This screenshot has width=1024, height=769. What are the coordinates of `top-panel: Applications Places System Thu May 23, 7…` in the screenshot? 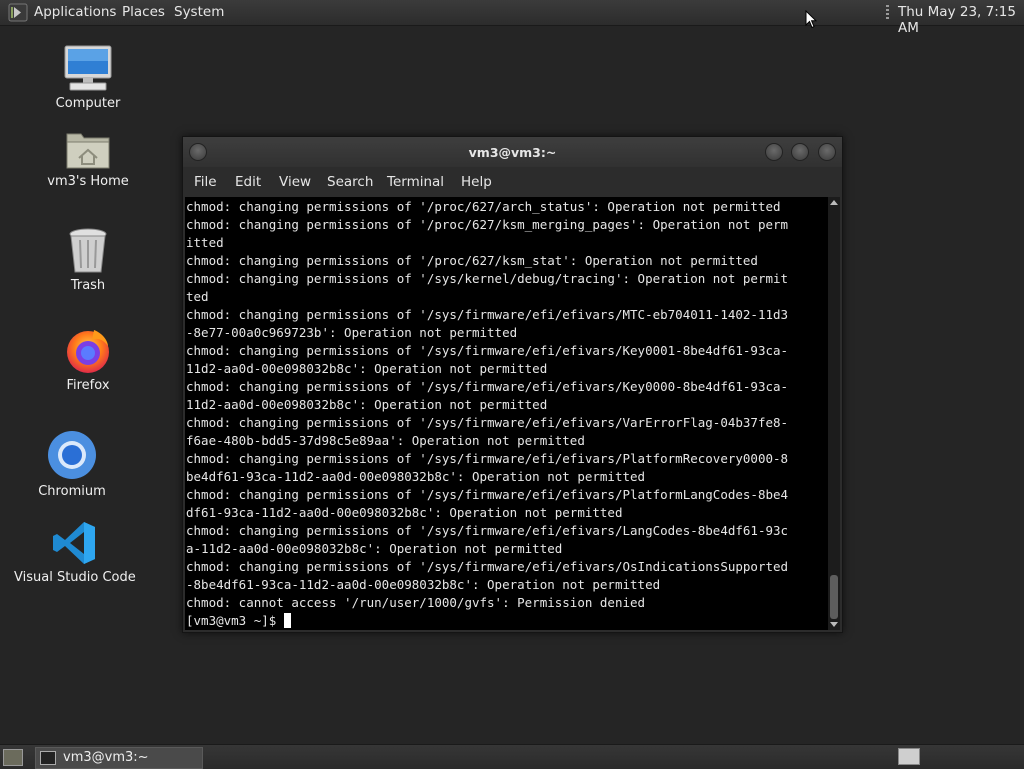 It's located at (512, 18).